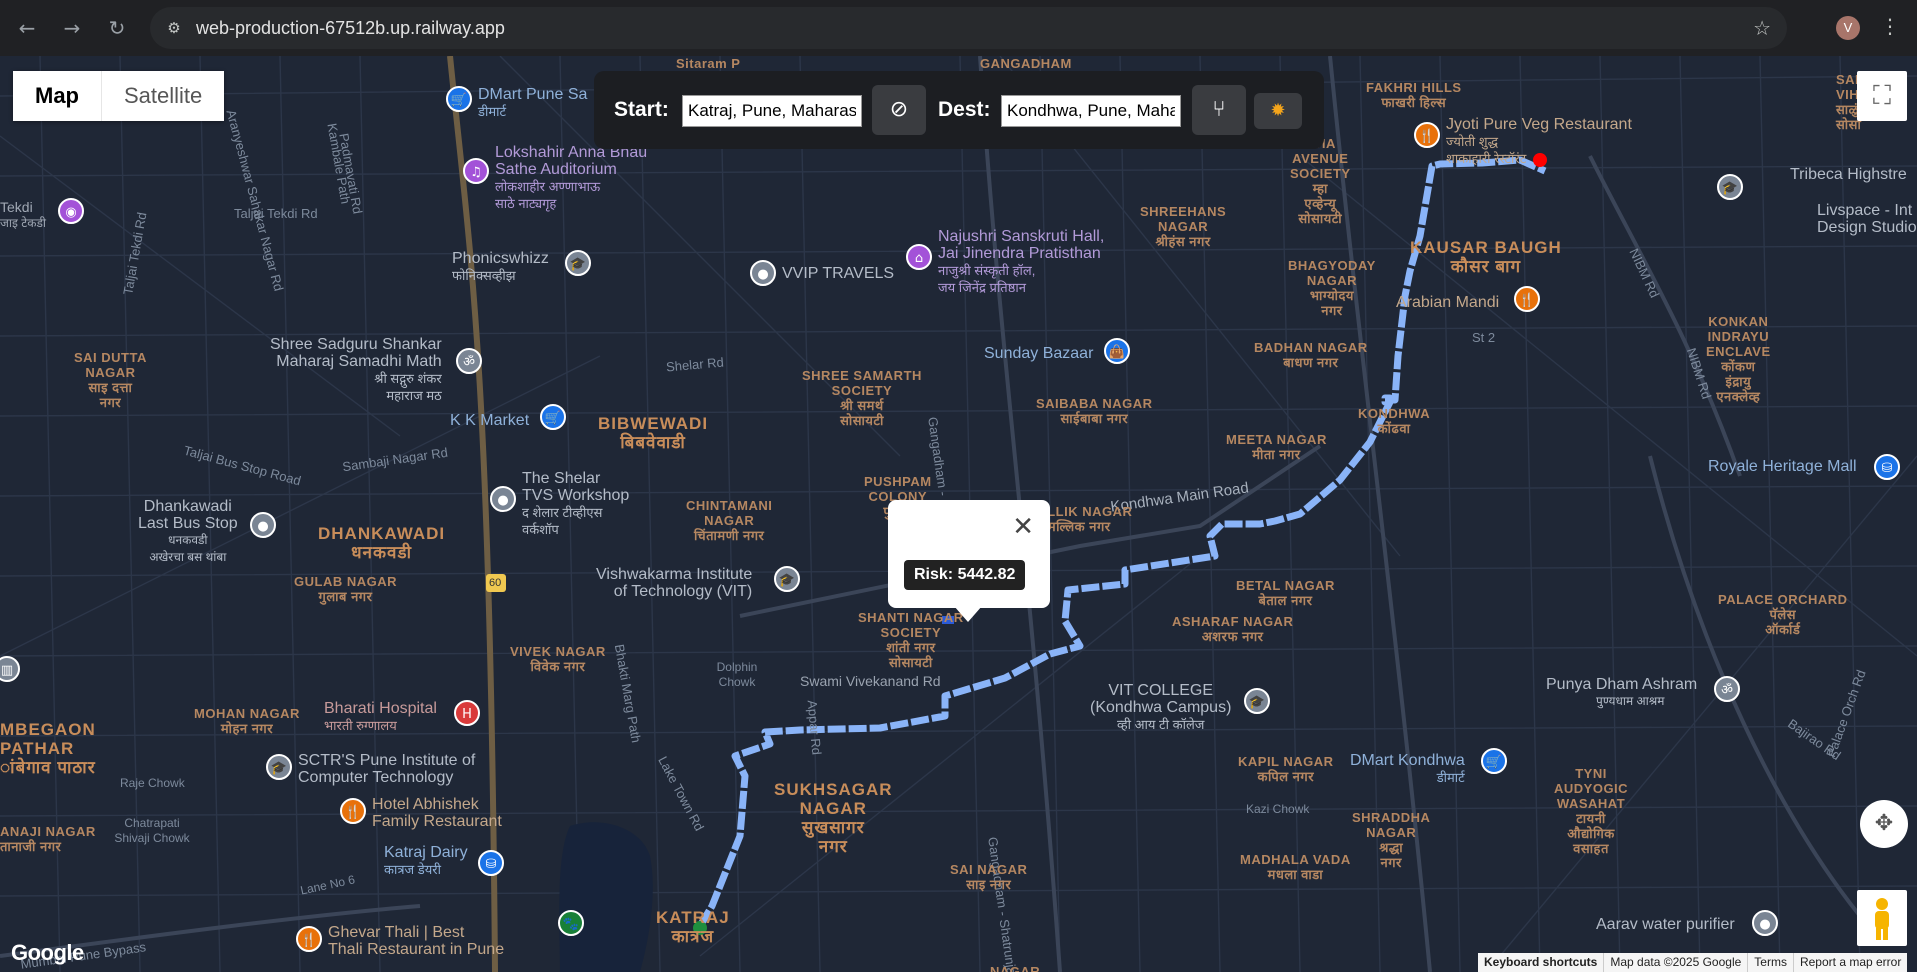  Describe the element at coordinates (1486, 257) in the screenshot. I see `area-label-kausar-baugh: KAUSAR BAUGH कौसर बाग` at that location.